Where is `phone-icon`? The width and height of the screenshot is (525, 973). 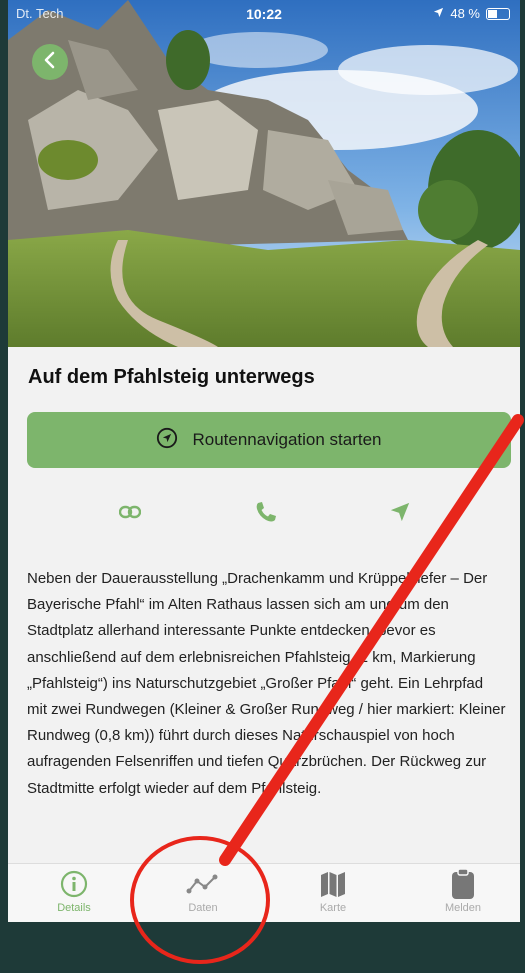
phone-icon is located at coordinates (266, 514).